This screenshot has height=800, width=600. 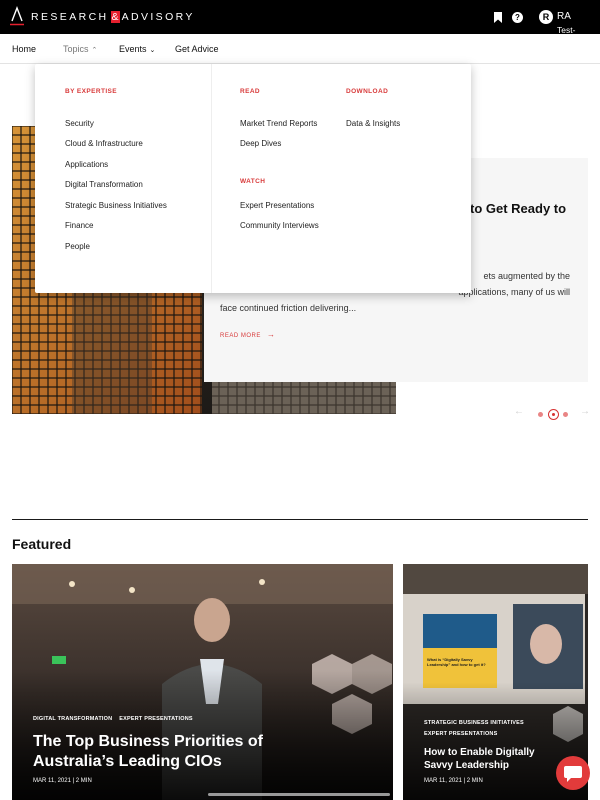 I want to click on menu-item-finance: Finance, so click(x=79, y=225).